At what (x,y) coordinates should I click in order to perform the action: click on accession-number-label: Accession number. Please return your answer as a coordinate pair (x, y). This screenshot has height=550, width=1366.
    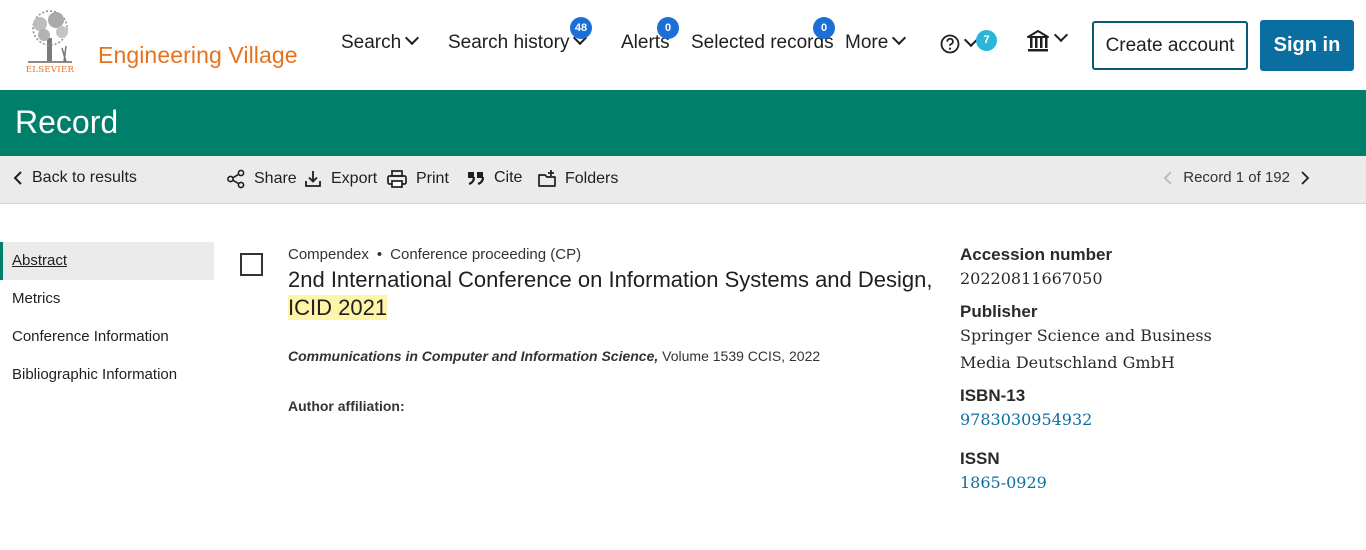
    Looking at the image, I should click on (1036, 254).